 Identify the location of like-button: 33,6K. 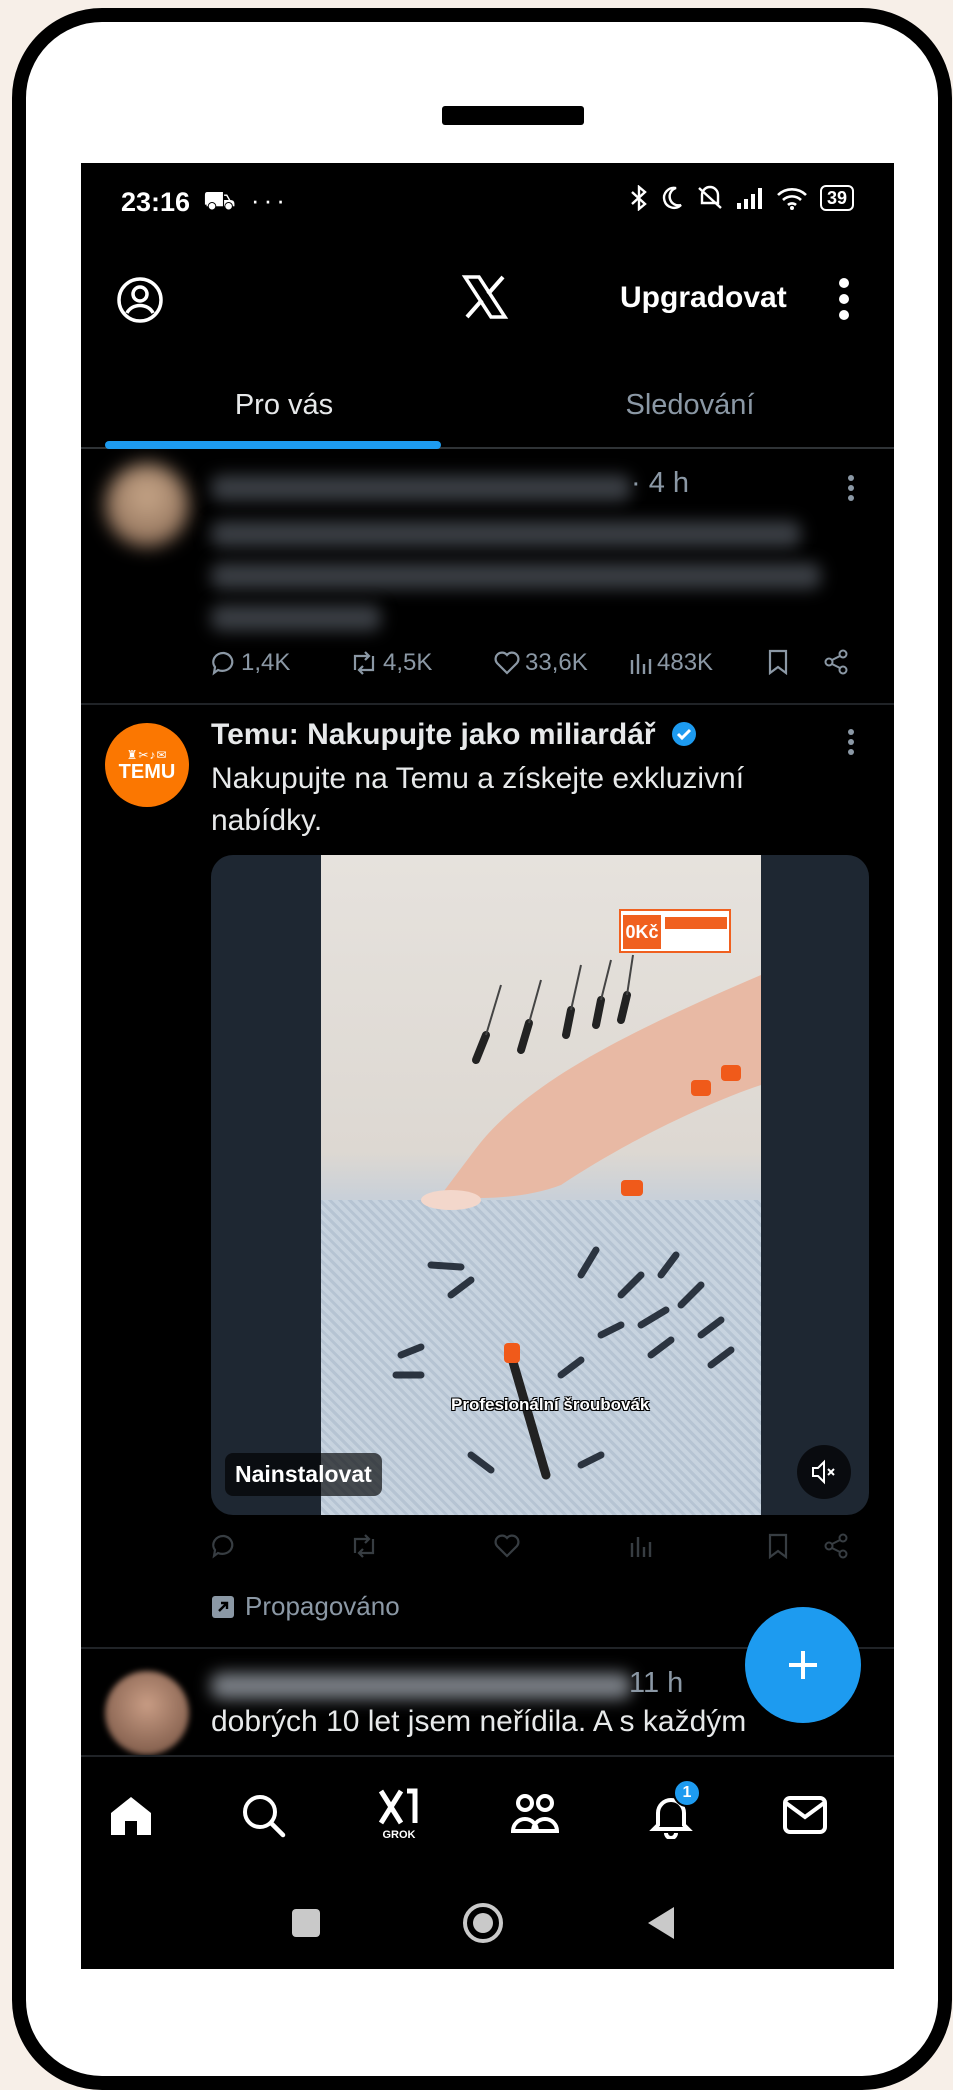
(540, 663).